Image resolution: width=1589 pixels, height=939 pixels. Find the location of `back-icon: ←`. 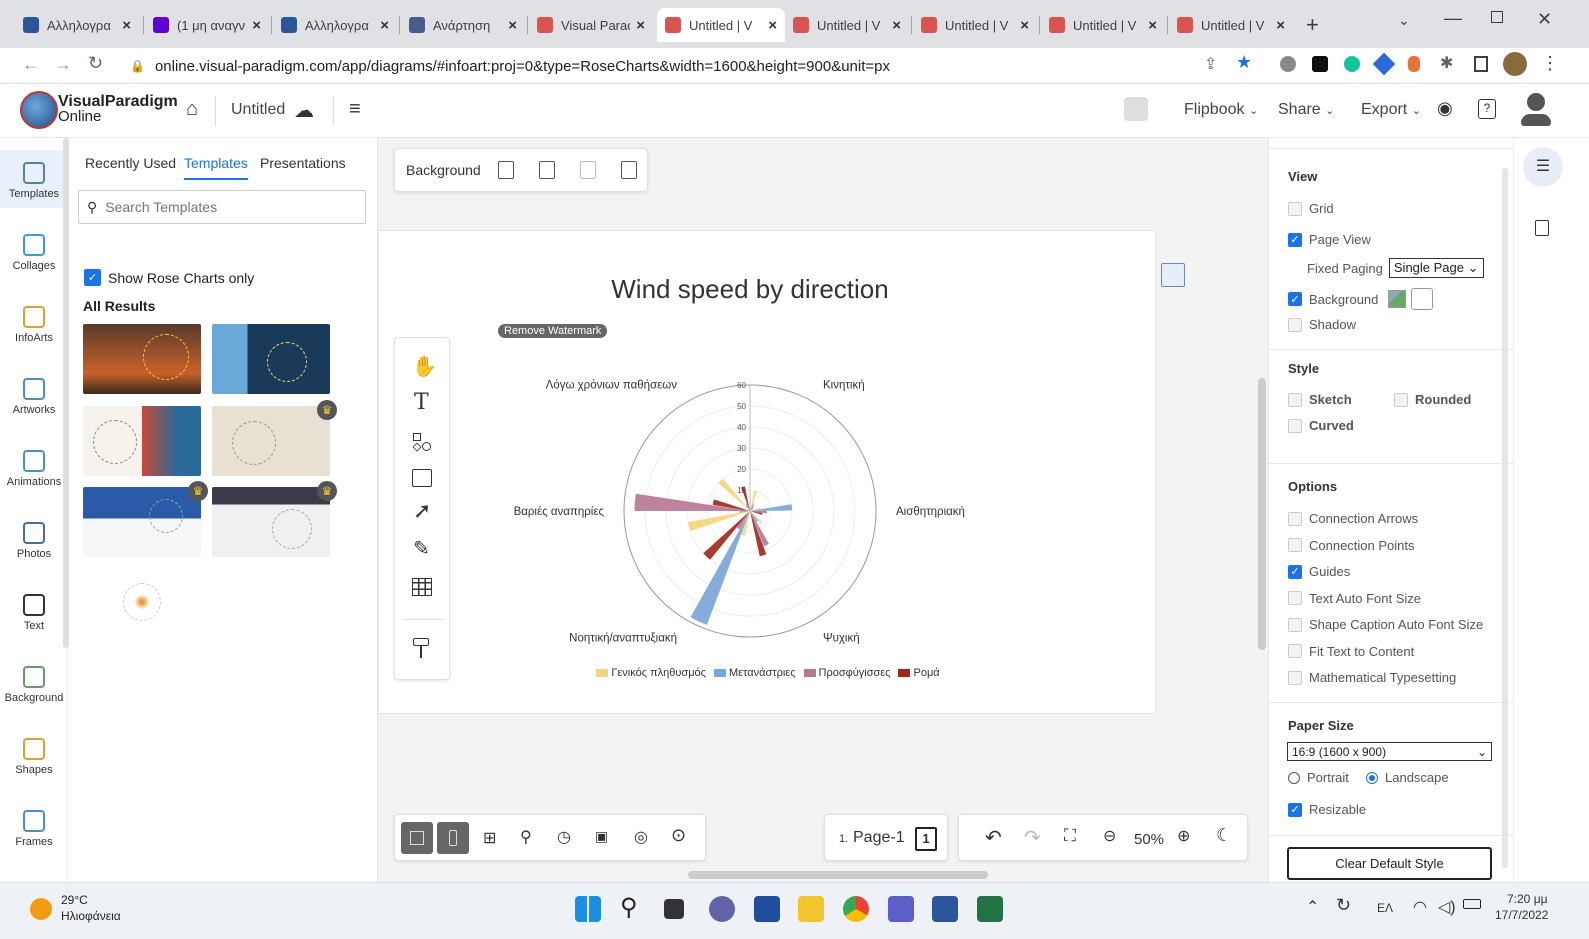

back-icon: ← is located at coordinates (31, 64).